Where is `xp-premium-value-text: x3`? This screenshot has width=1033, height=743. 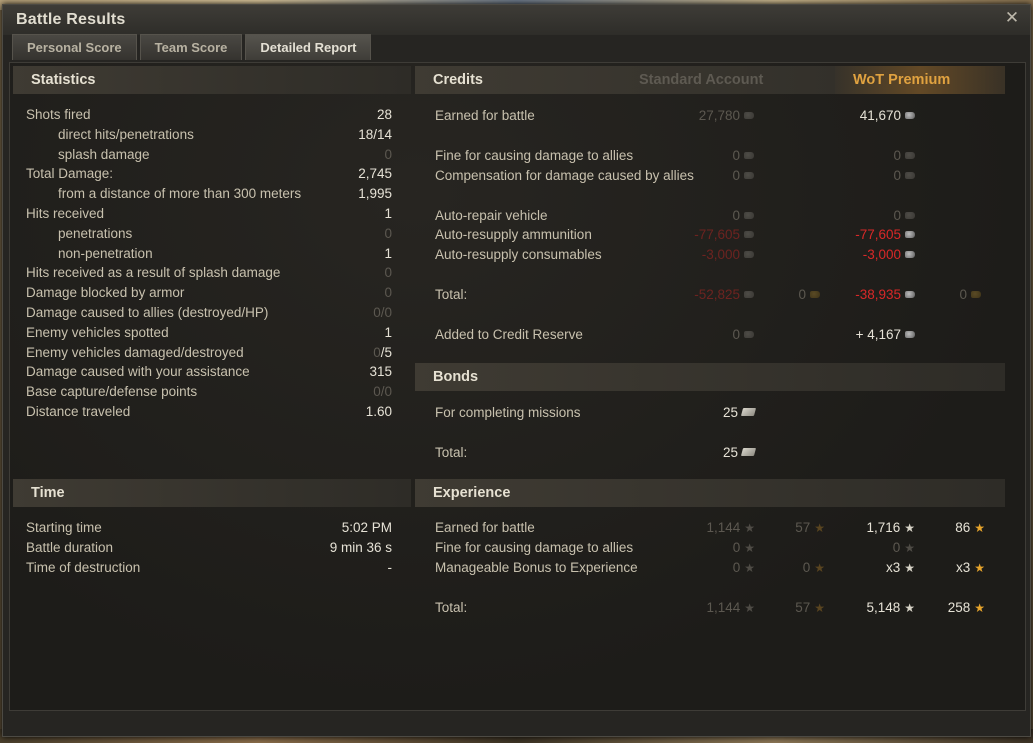
xp-premium-value-text: x3 is located at coordinates (893, 567).